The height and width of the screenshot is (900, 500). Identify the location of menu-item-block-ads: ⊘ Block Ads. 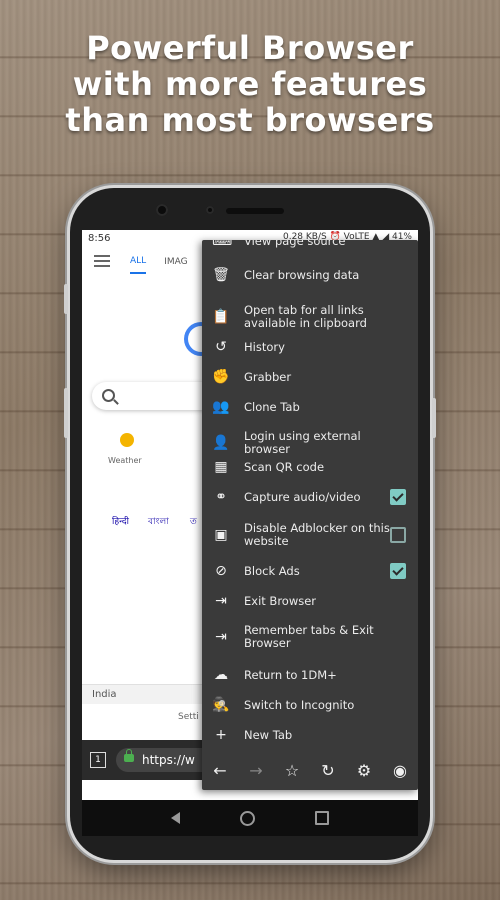
(310, 571).